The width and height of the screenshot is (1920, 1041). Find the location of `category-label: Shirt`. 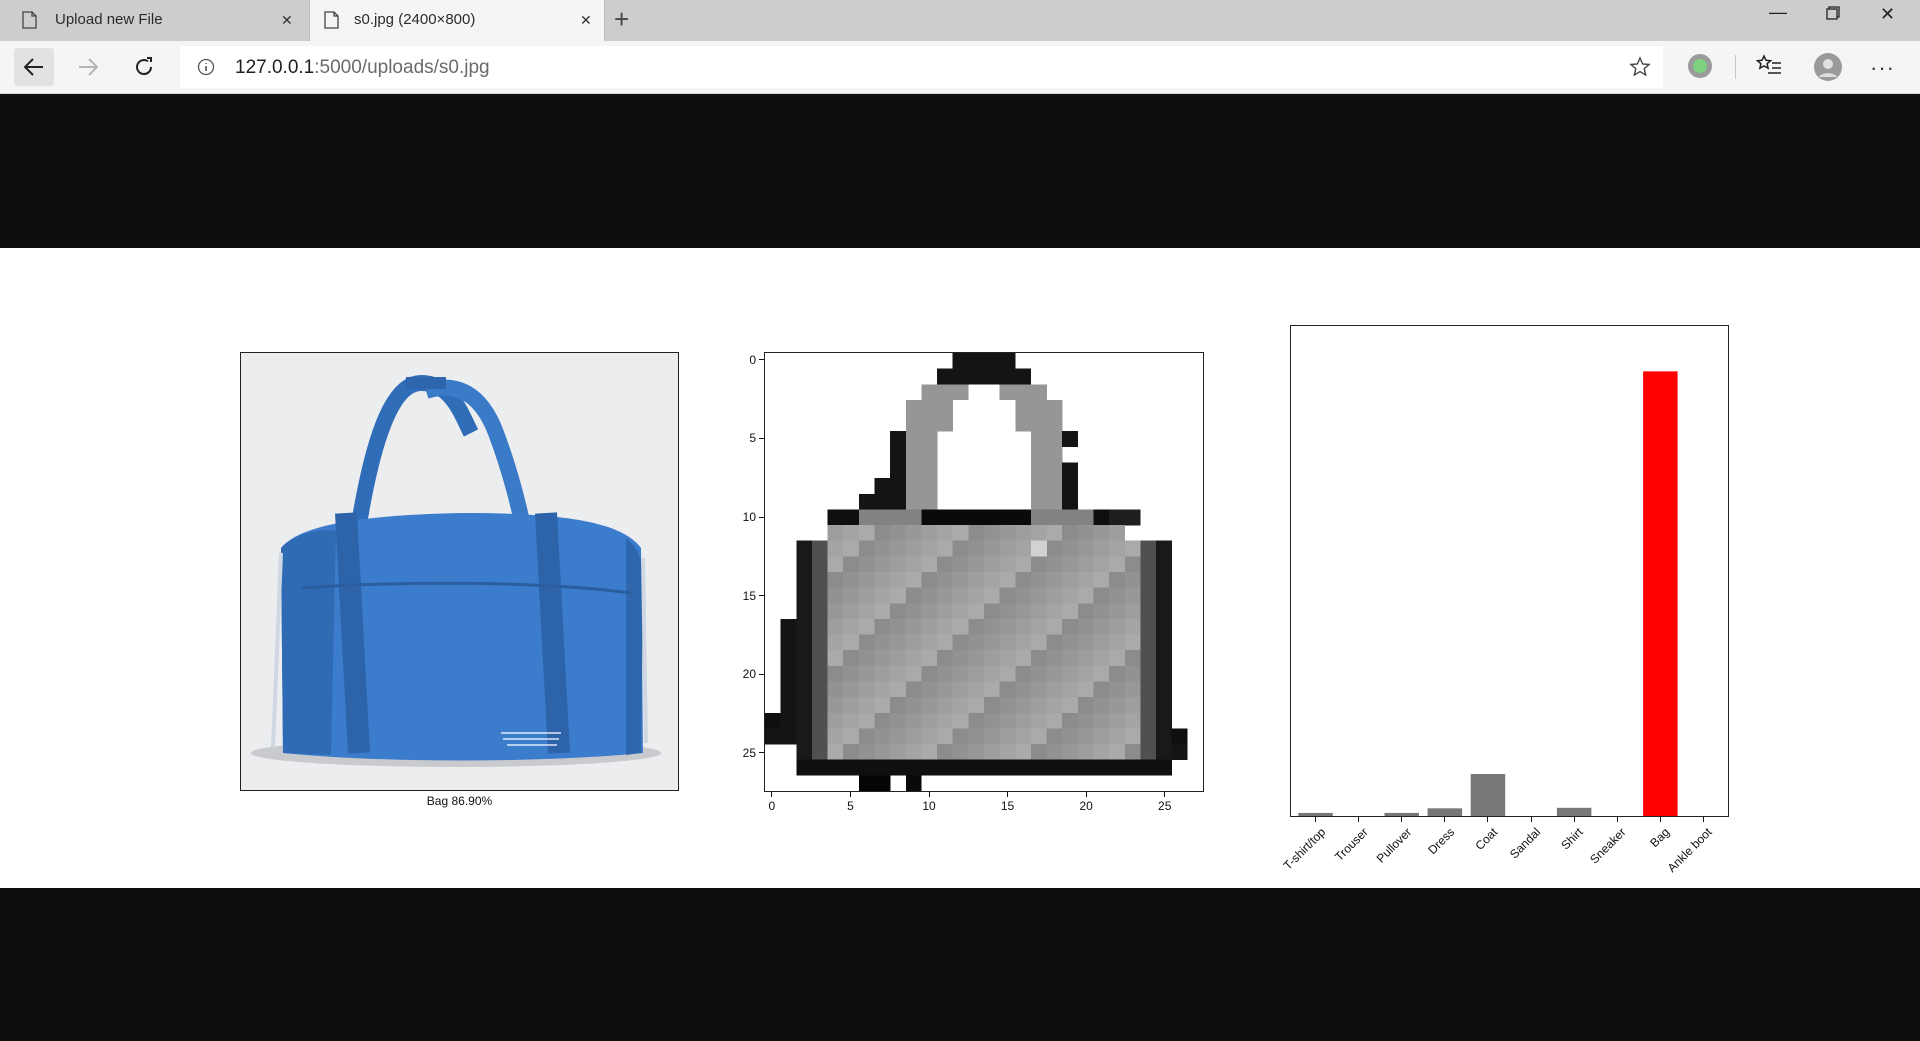

category-label: Shirt is located at coordinates (1572, 839).